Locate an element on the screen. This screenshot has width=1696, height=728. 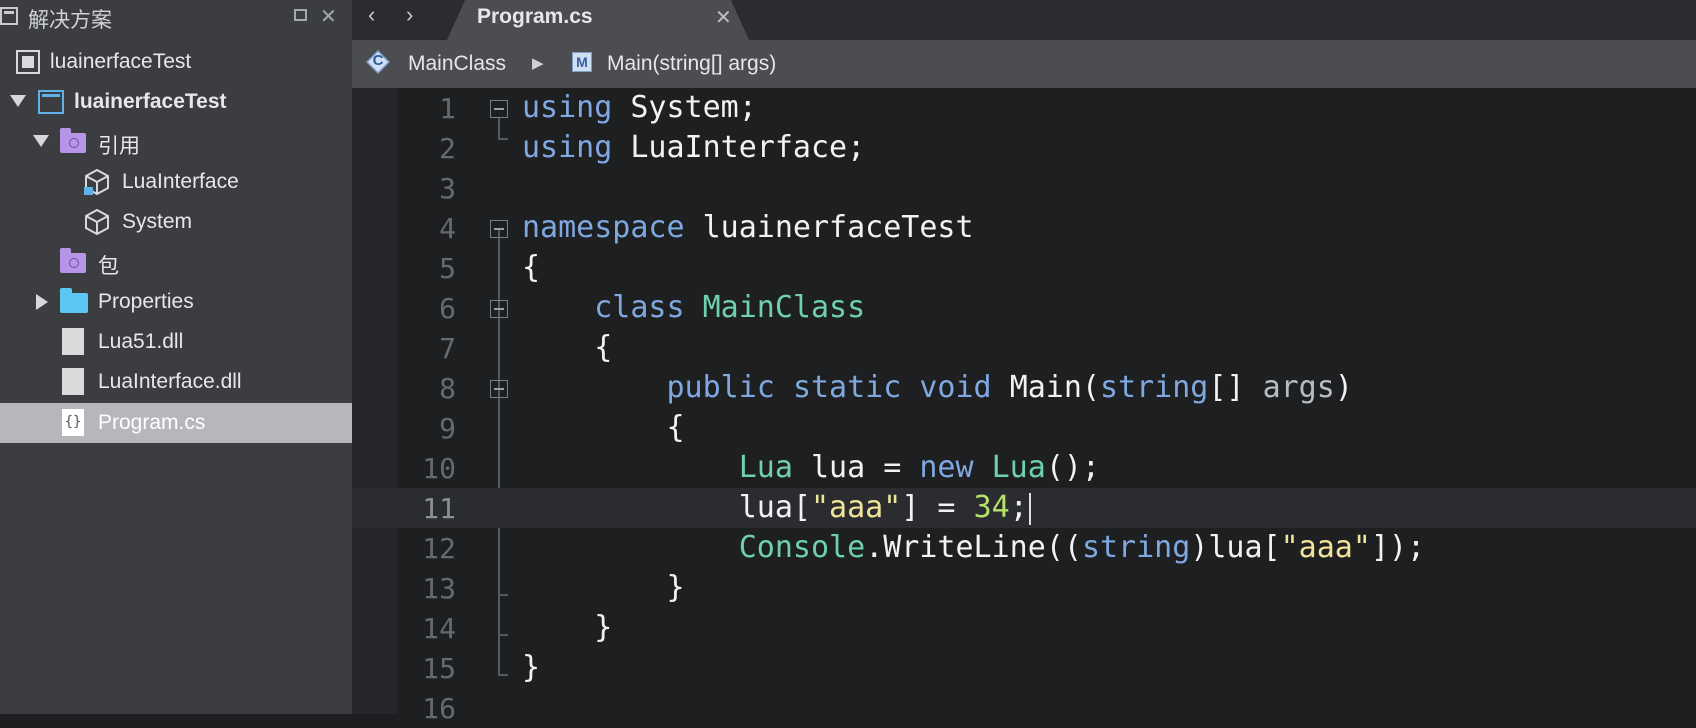
code-token: LuaInterface; is located at coordinates (739, 147).